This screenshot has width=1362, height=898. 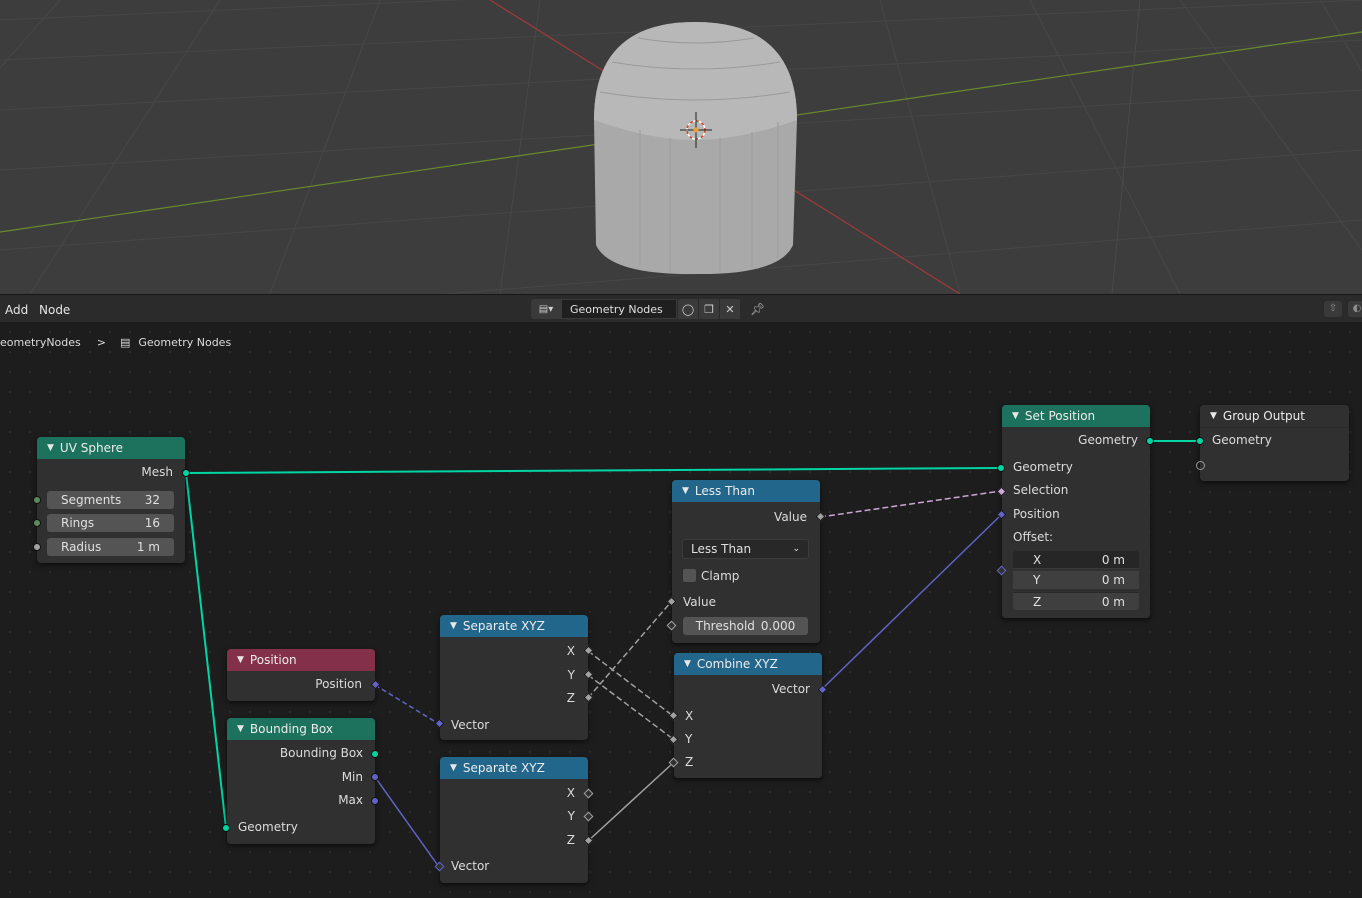 What do you see at coordinates (157, 472) in the screenshot?
I see `mesh-output-label: Mesh` at bounding box center [157, 472].